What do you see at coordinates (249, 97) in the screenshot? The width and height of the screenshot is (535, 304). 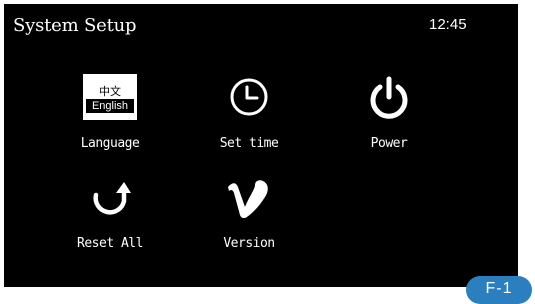 I see `clock-icon` at bounding box center [249, 97].